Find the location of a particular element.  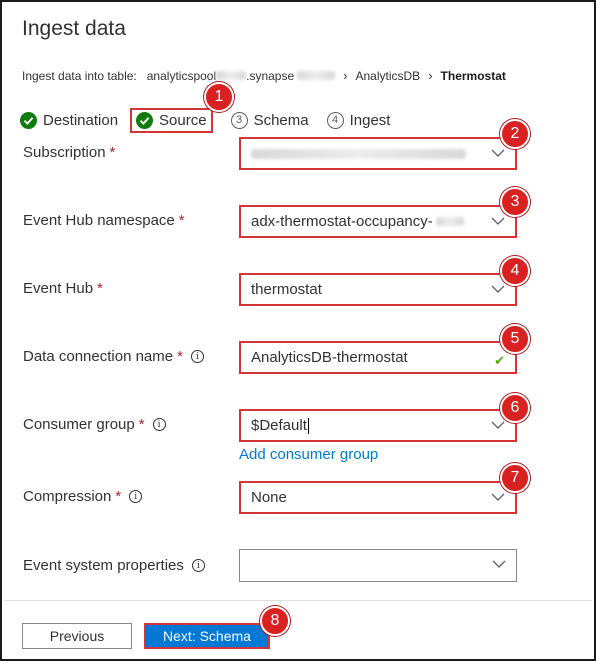

consumer-group-label: Consumer group * i is located at coordinates (94, 424).